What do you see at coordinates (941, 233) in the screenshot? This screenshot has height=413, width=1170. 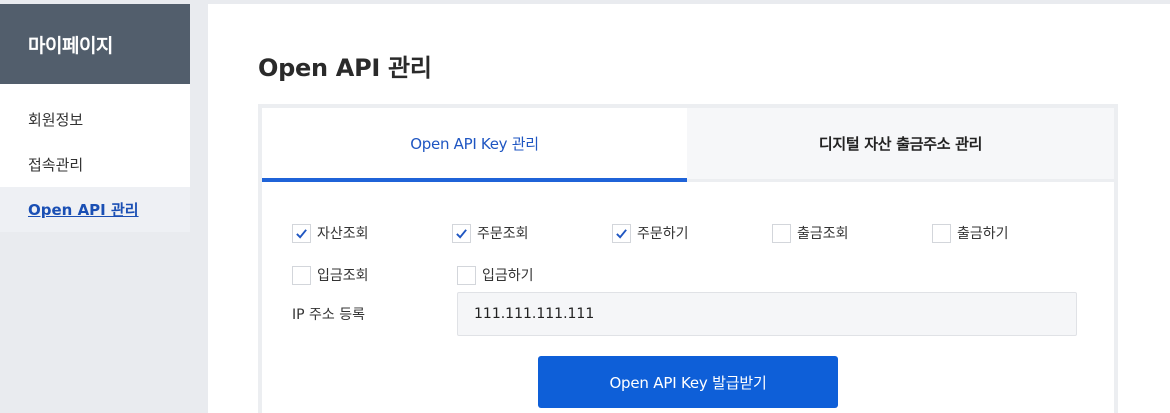 I see `checkbox-withdraw` at bounding box center [941, 233].